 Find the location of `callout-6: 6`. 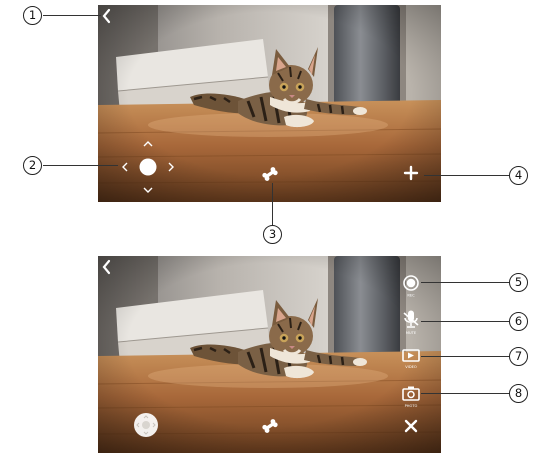

callout-6: 6 is located at coordinates (518, 321).